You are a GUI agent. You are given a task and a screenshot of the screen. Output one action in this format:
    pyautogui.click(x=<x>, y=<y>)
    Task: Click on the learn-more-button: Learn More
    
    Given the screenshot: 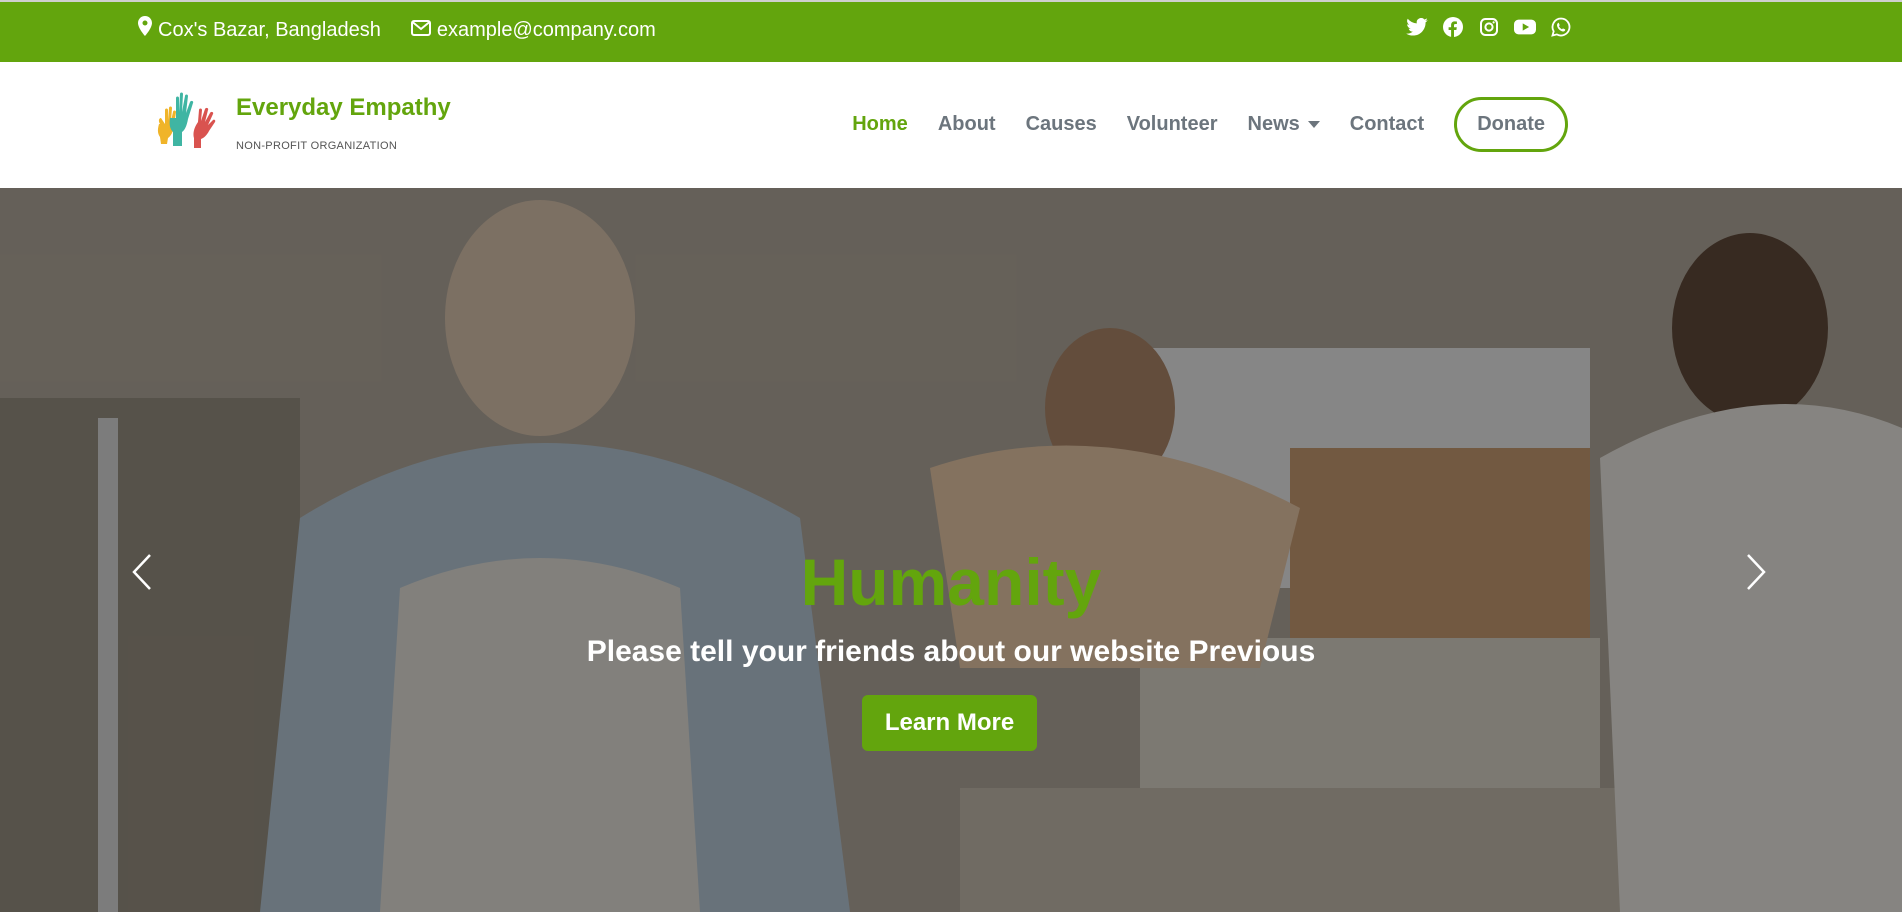 What is the action you would take?
    pyautogui.click(x=949, y=723)
    